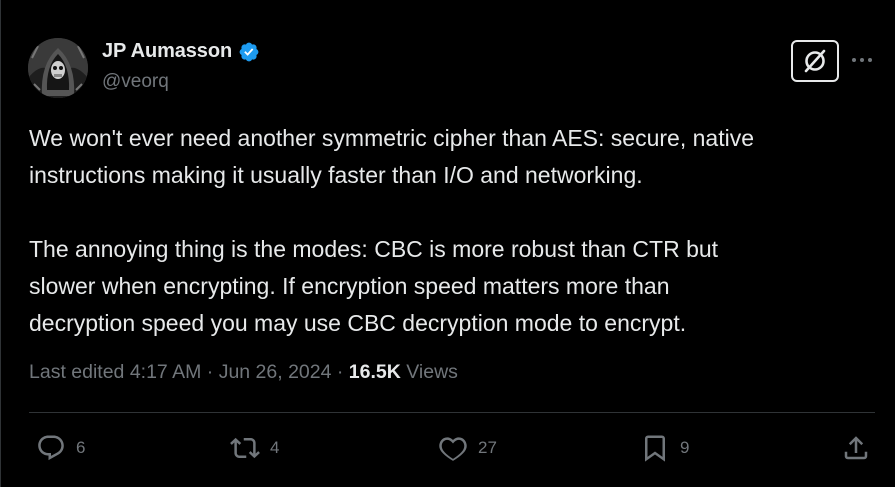  Describe the element at coordinates (135, 82) in the screenshot. I see `author-handle: @veorq` at that location.